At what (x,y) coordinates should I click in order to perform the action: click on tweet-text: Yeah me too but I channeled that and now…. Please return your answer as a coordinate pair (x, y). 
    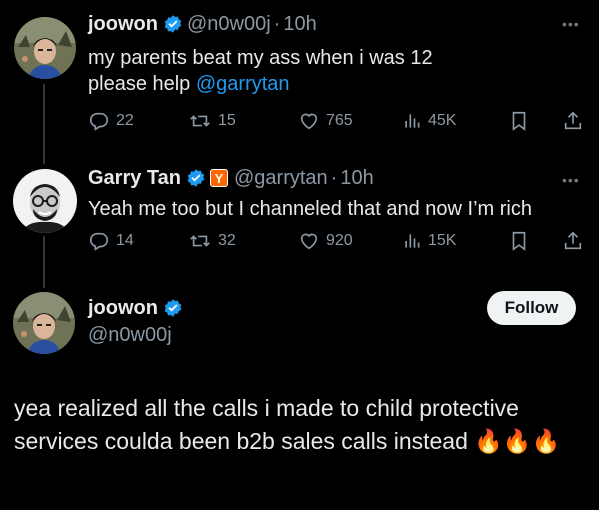
    Looking at the image, I should click on (310, 209).